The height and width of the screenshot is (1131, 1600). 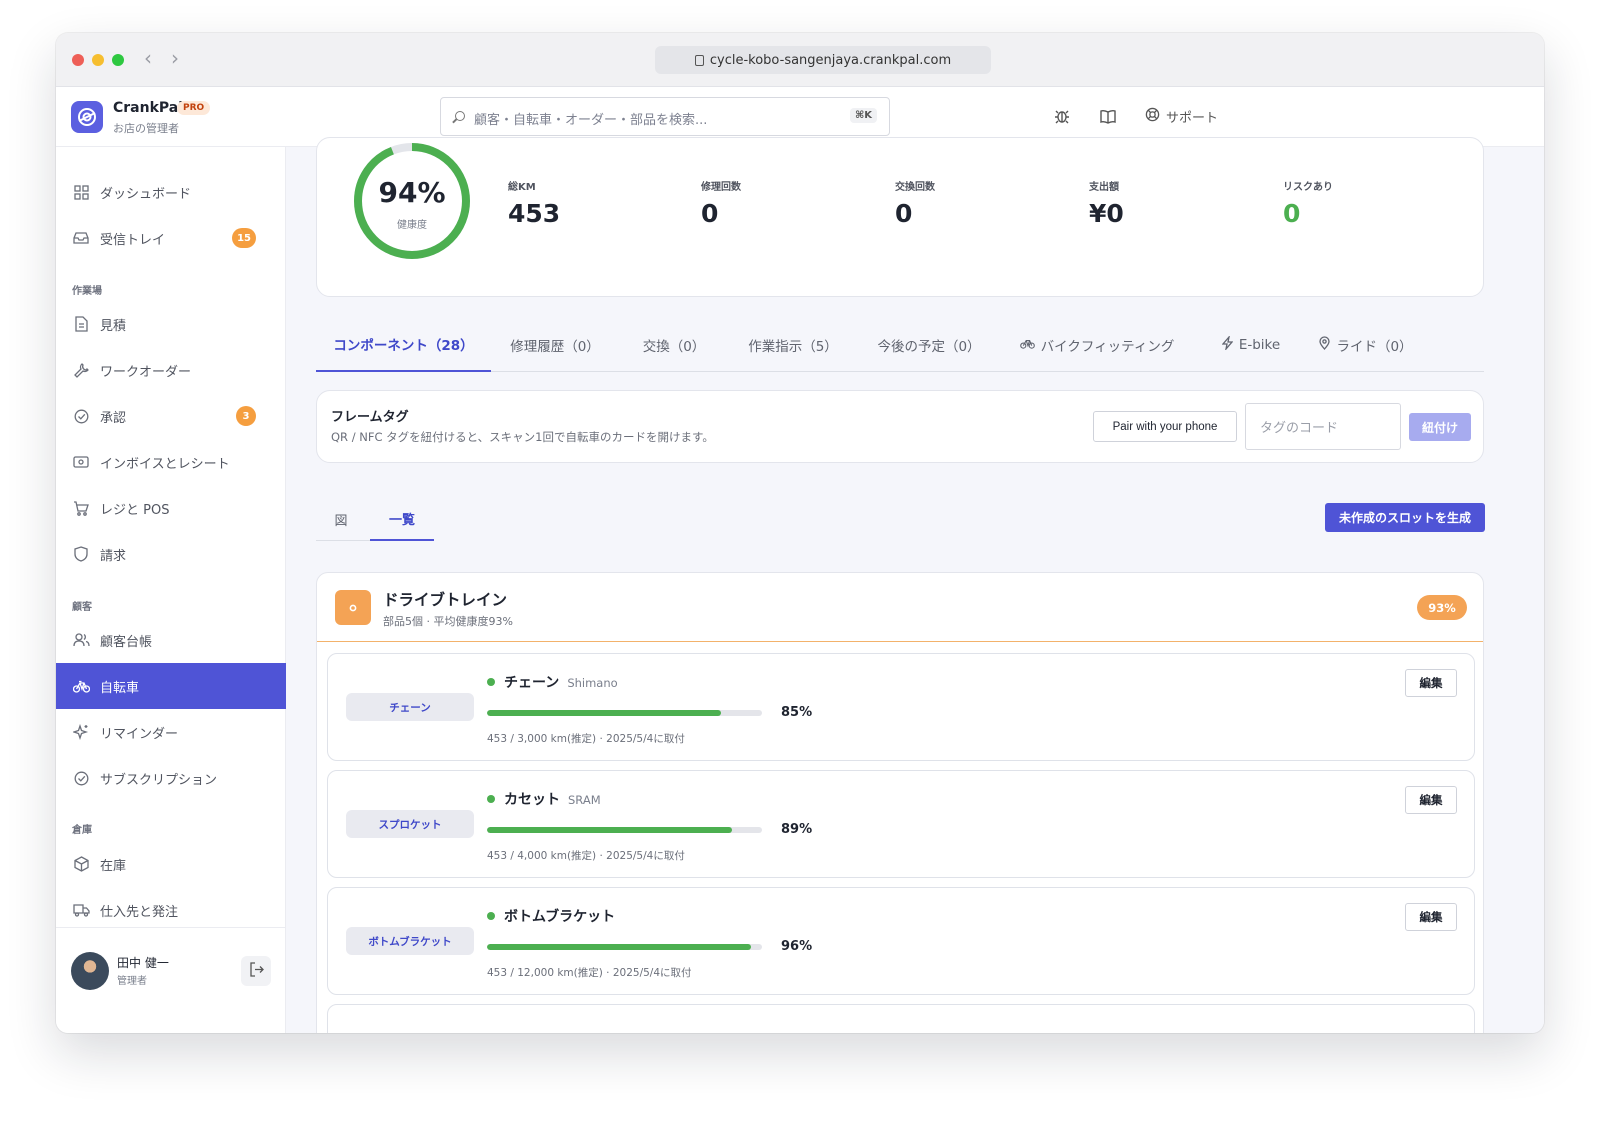 I want to click on tab-diagram-view: 図, so click(x=341, y=519).